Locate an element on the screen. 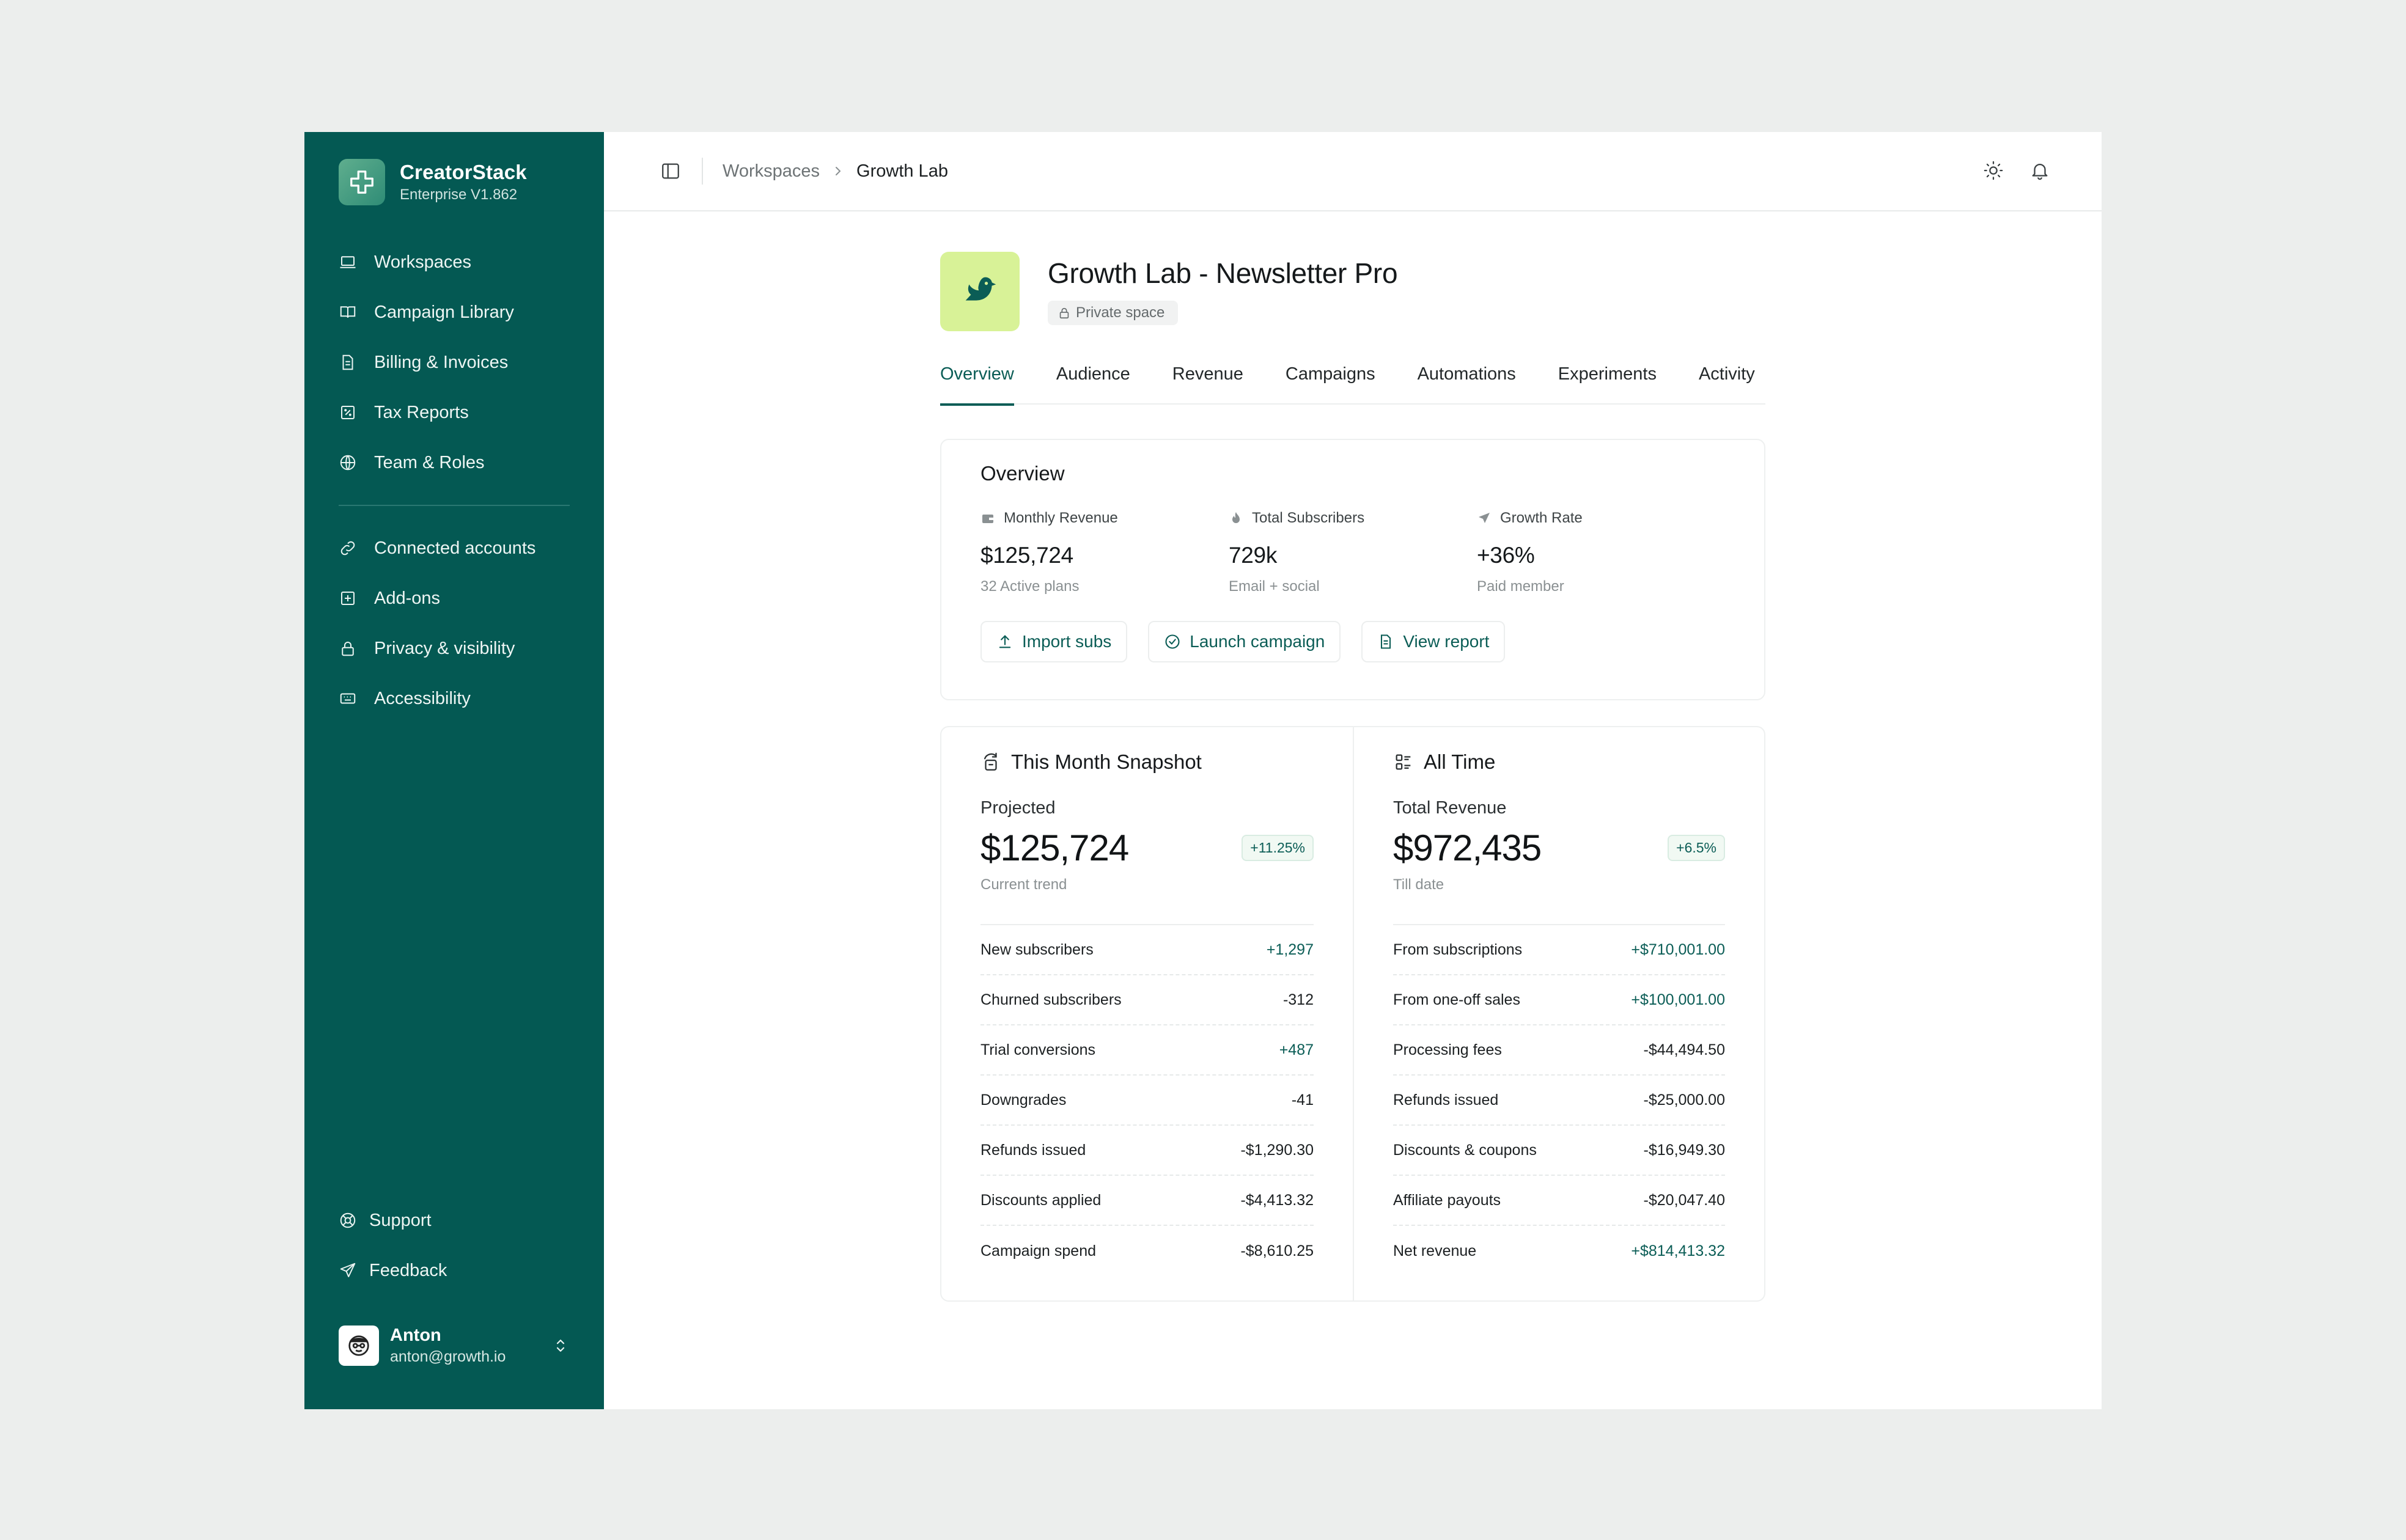  sidebar-item-label: Connected accounts is located at coordinates (455, 548).